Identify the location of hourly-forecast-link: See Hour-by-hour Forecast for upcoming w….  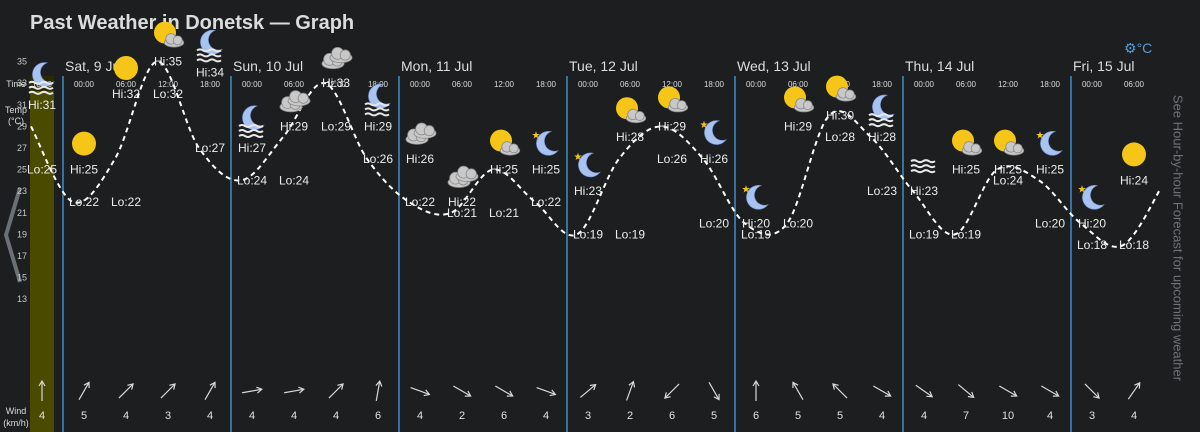
(1178, 237).